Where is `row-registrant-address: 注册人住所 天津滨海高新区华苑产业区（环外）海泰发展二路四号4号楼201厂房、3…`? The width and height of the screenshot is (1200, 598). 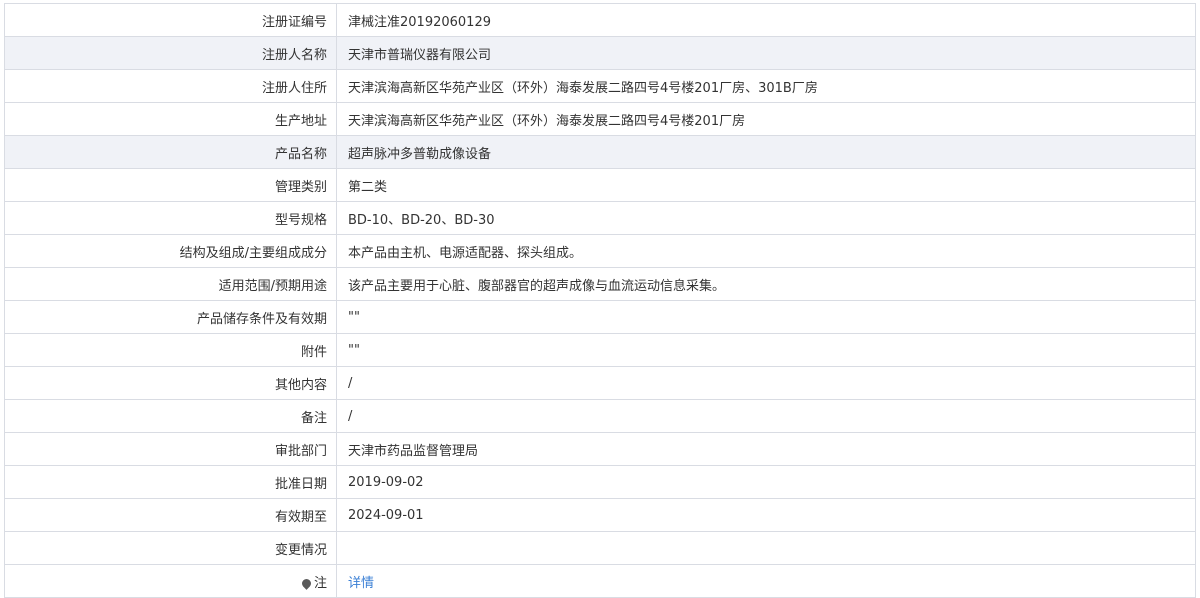
row-registrant-address: 注册人住所 天津滨海高新区华苑产业区（环外）海泰发展二路四号4号楼201厂房、3… is located at coordinates (600, 86).